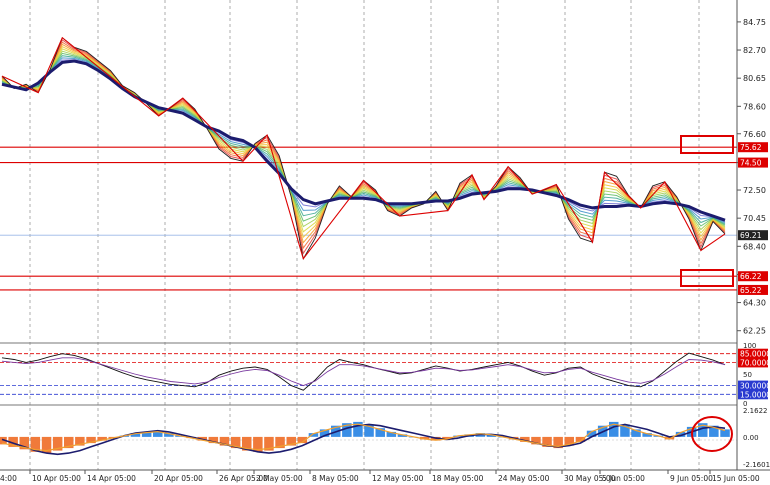  I want to click on time-axis-label: 5 Jun 05:00, so click(623, 478).